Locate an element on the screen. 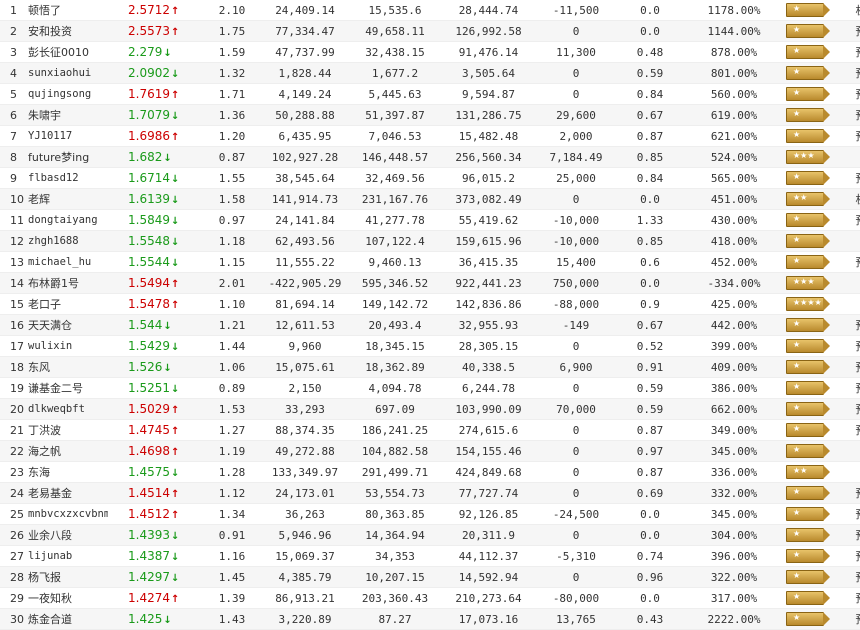 The image size is (860, 630). trader-name: mnbvcxzxcvbnm is located at coordinates (68, 514).